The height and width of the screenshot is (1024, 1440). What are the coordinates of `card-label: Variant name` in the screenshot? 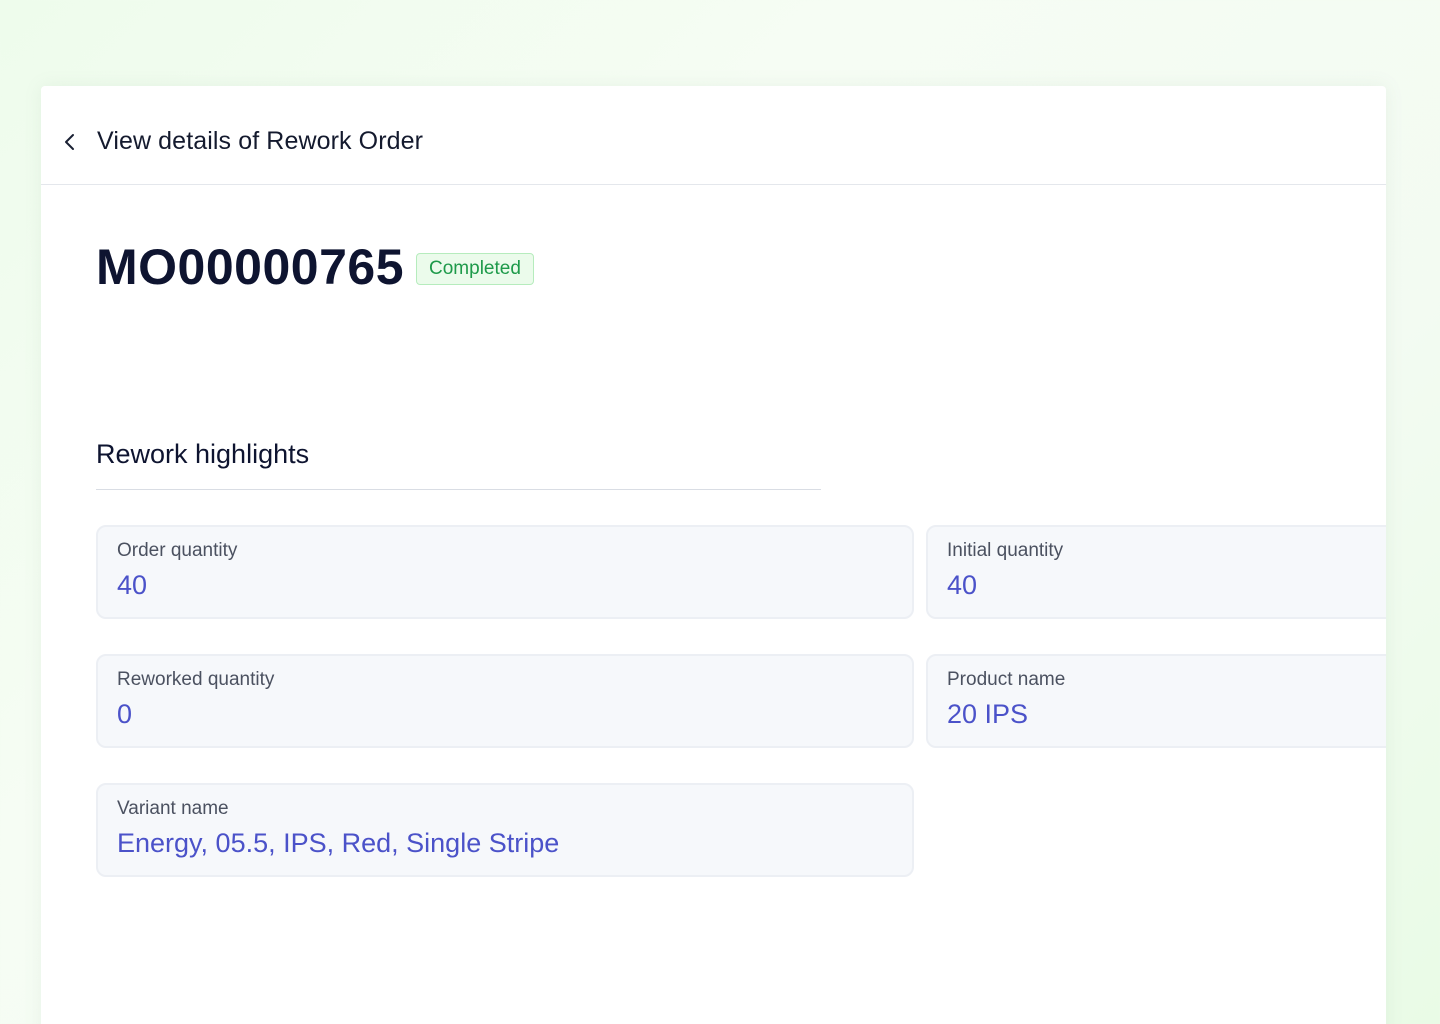 It's located at (173, 808).